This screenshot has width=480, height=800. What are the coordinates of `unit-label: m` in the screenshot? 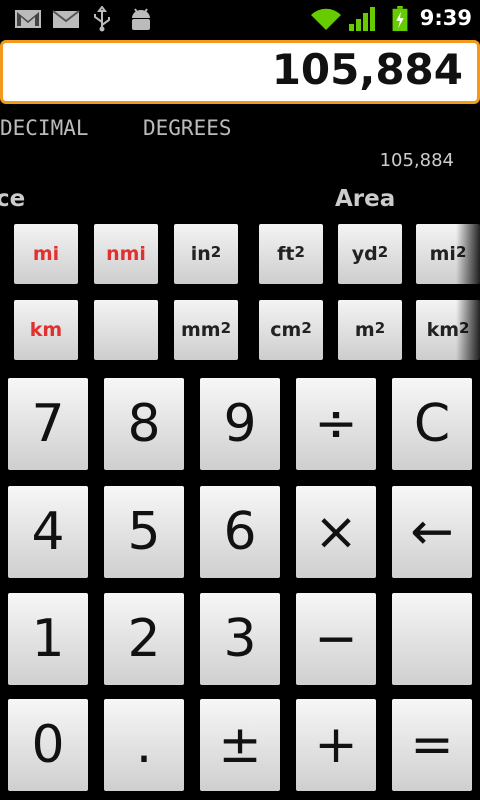 It's located at (364, 330).